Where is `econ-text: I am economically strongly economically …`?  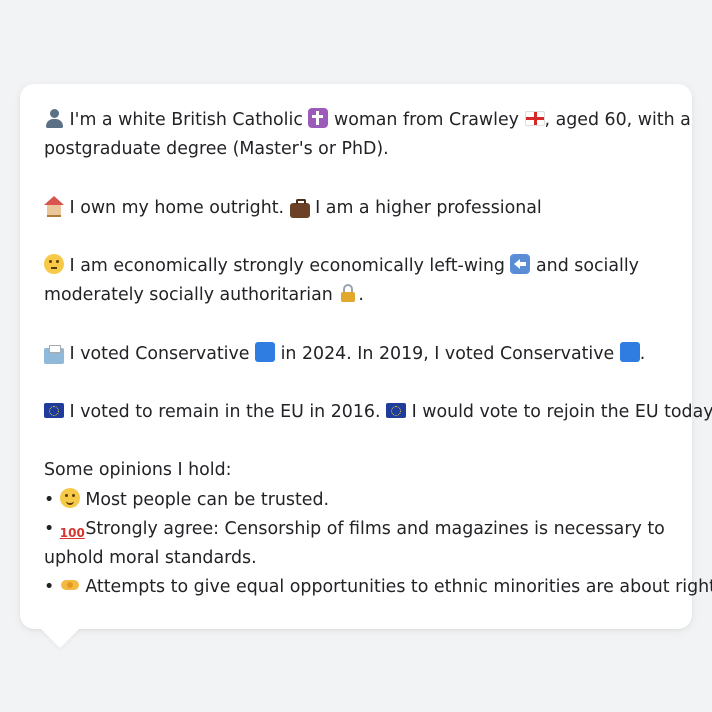
econ-text: I am economically strongly economically … is located at coordinates (287, 265).